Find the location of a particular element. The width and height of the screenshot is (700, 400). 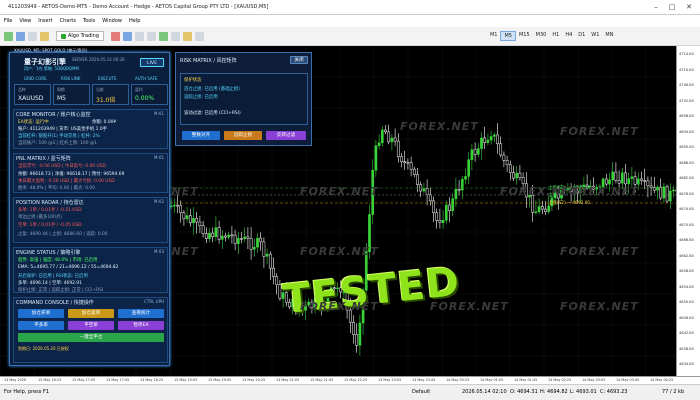

zoom-in-icon is located at coordinates (139, 36).